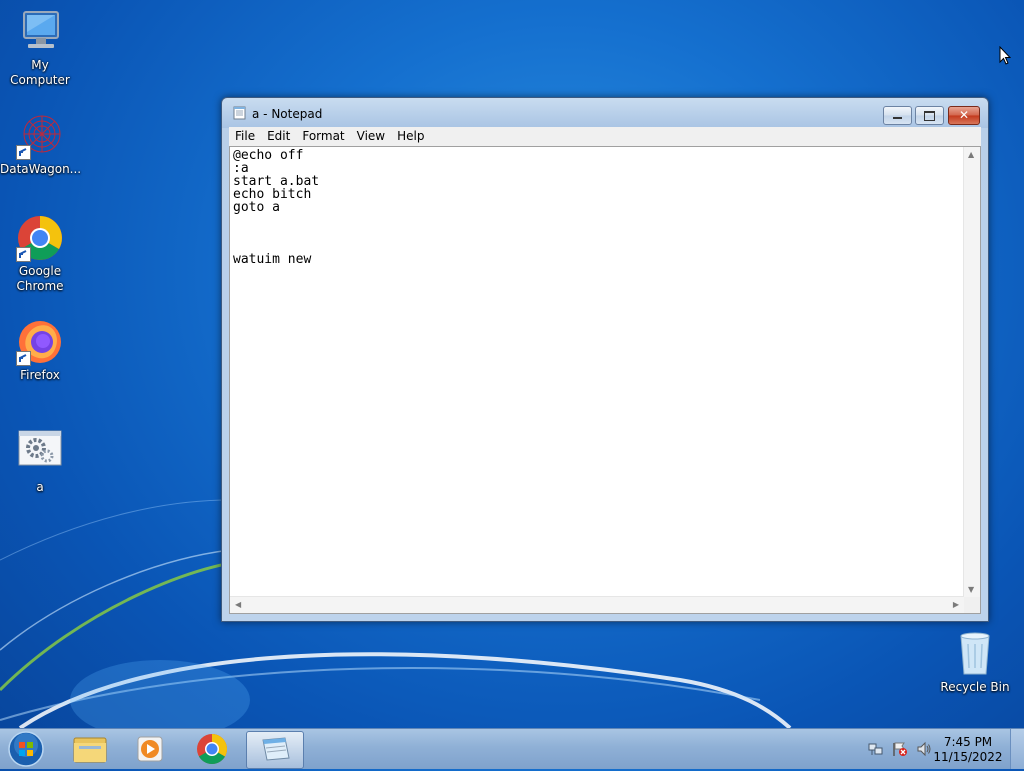  I want to click on taskbar-notepad, so click(275, 750).